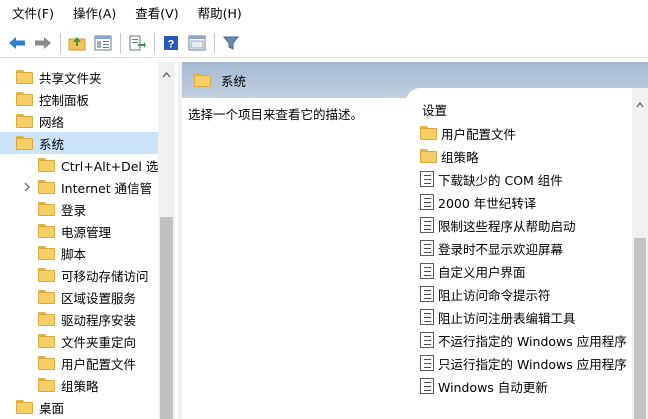 Image resolution: width=648 pixels, height=419 pixels. Describe the element at coordinates (526, 363) in the screenshot. I see `list-item: 只运行指定的 Windows 应用程序` at that location.